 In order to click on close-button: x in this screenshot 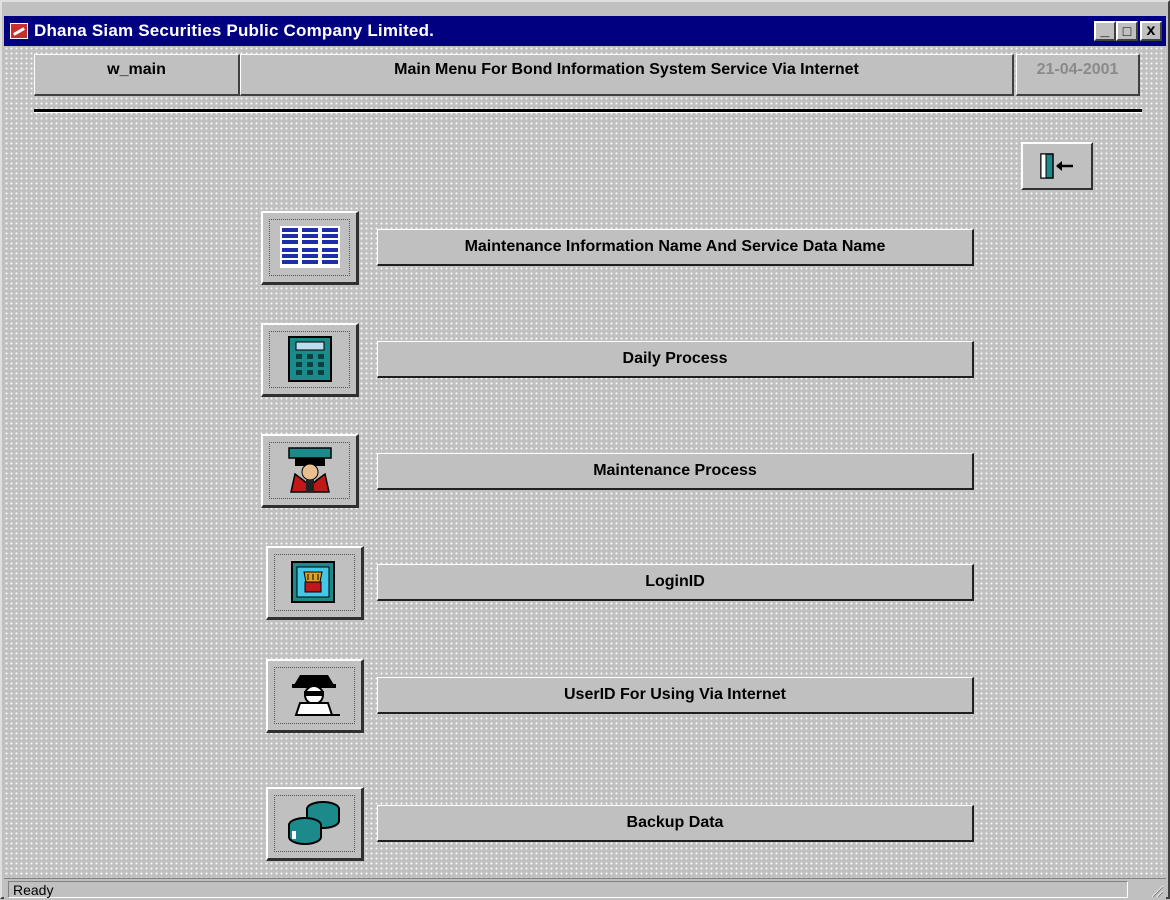, I will do `click(1151, 31)`.